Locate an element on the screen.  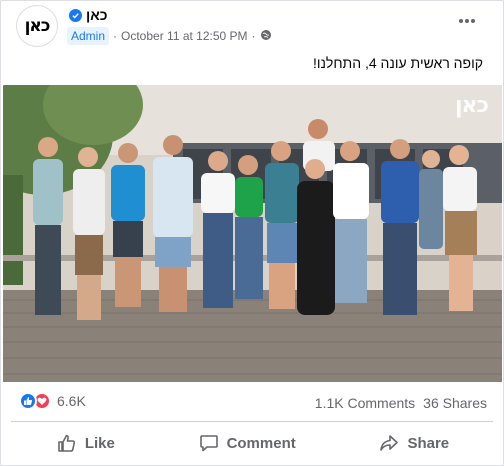
comment-bubble-icon is located at coordinates (209, 443).